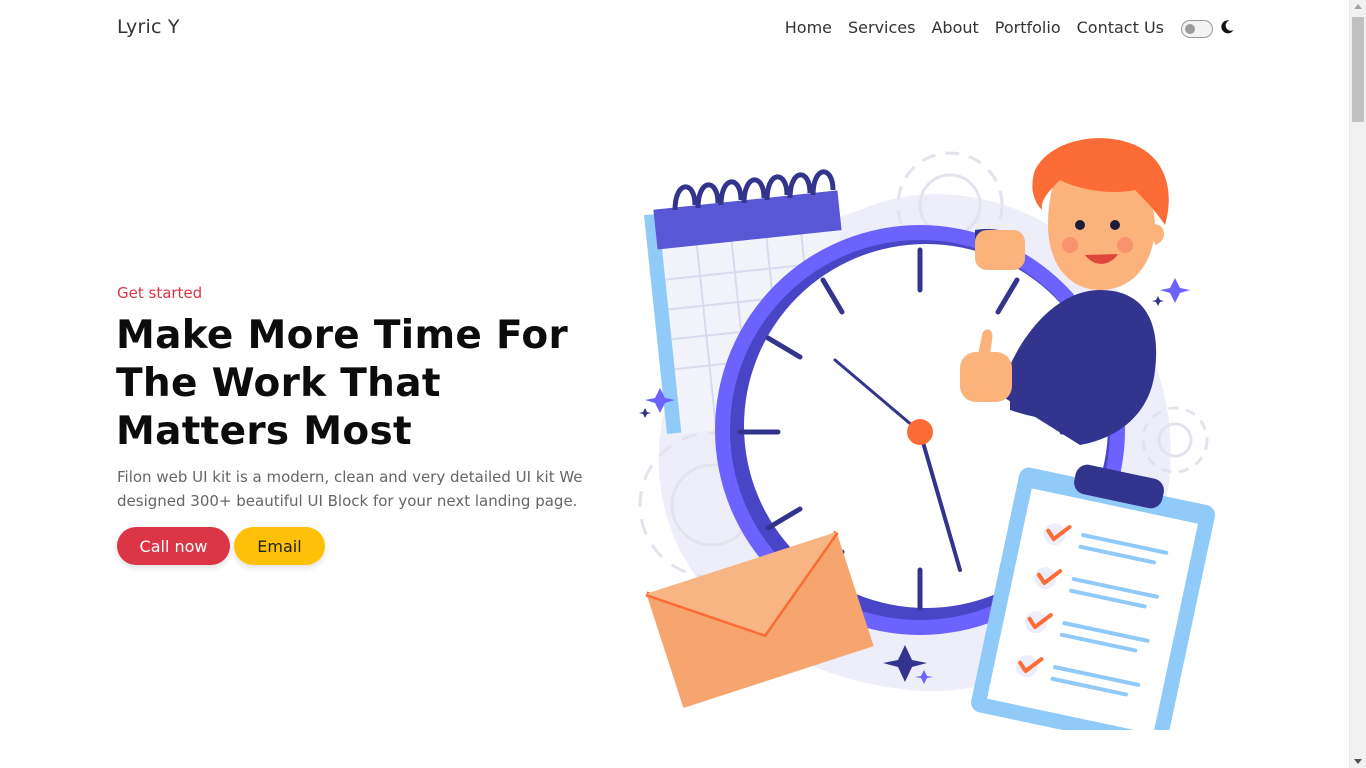 This screenshot has height=768, width=1366. What do you see at coordinates (1197, 29) in the screenshot?
I see `theme-toggle` at bounding box center [1197, 29].